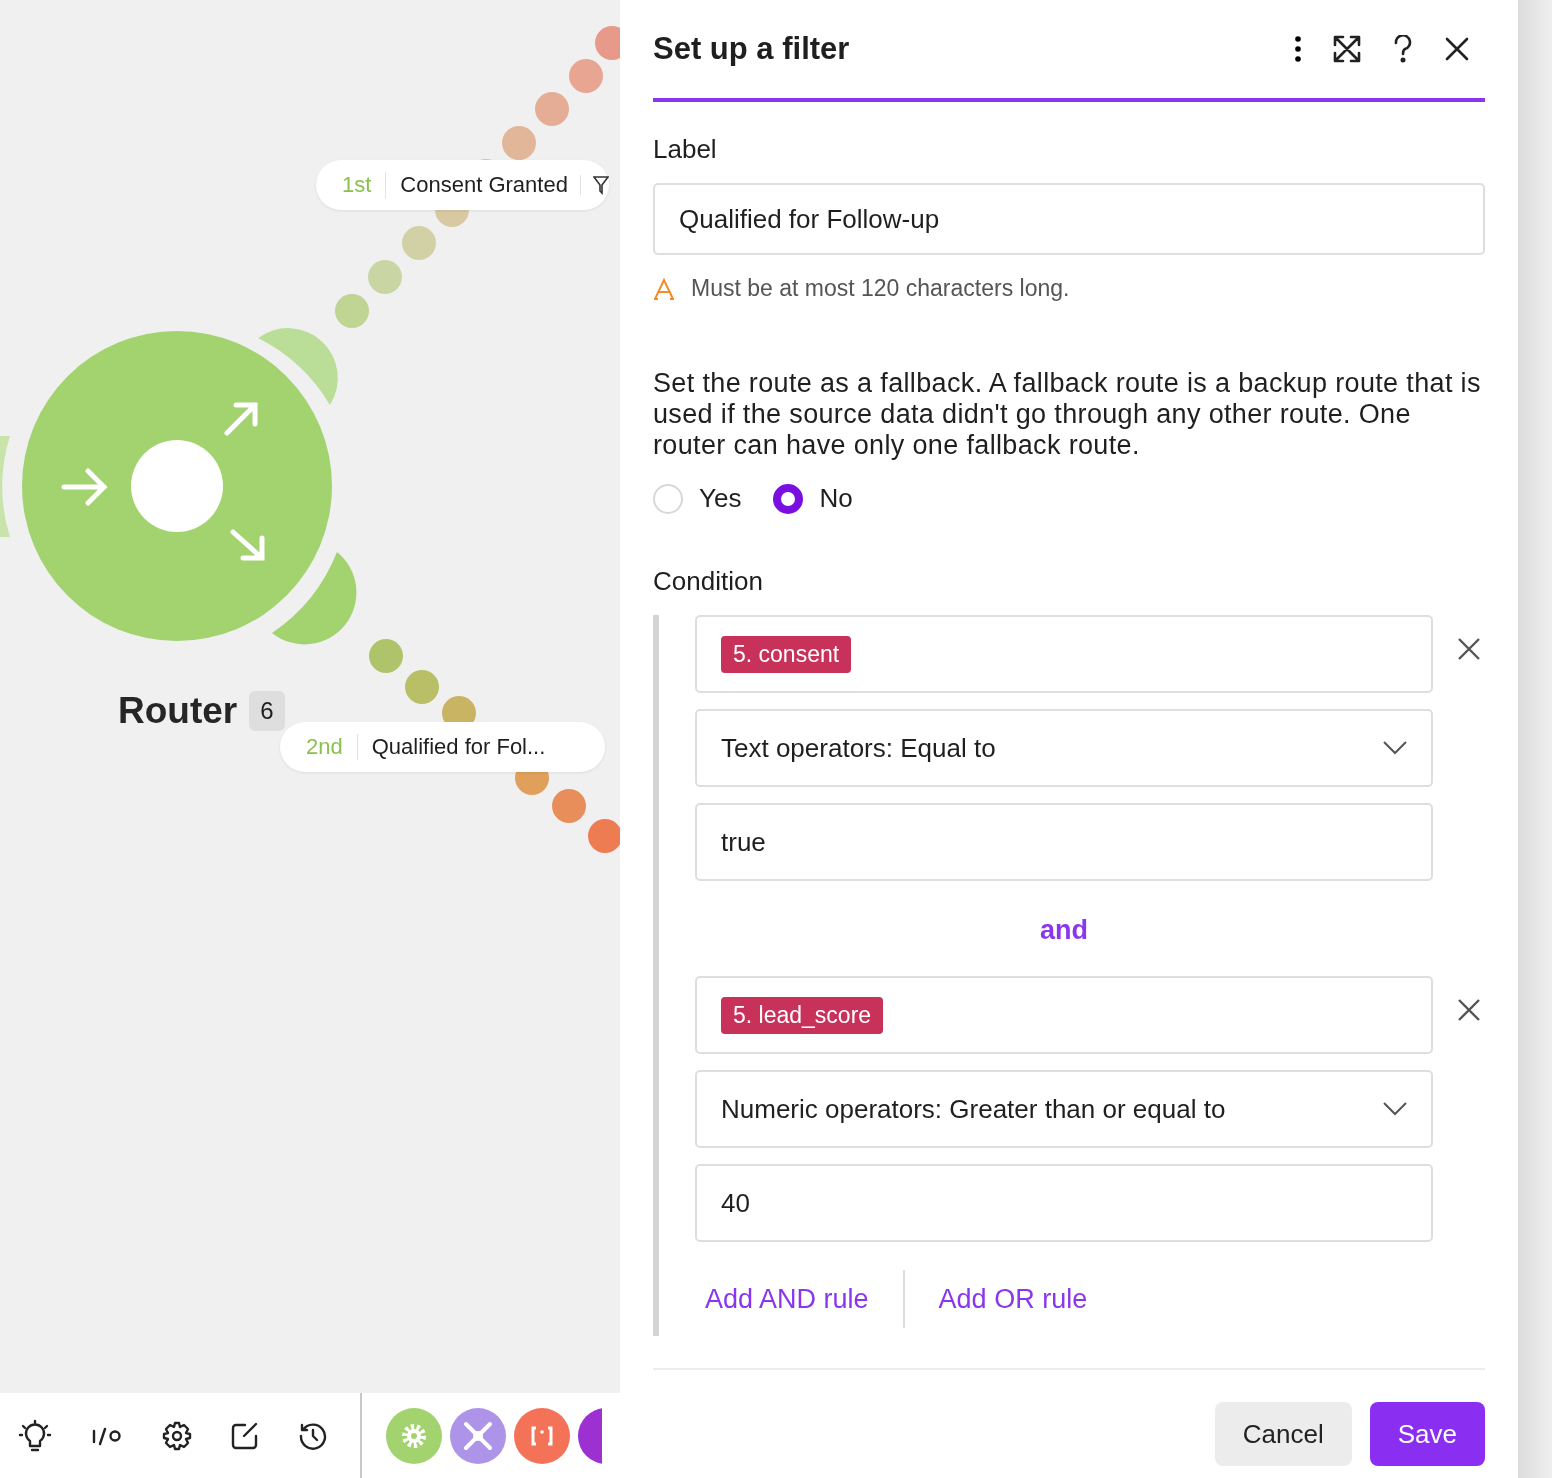 This screenshot has height=1478, width=1552. I want to click on variable-tag: 5. consent, so click(786, 654).